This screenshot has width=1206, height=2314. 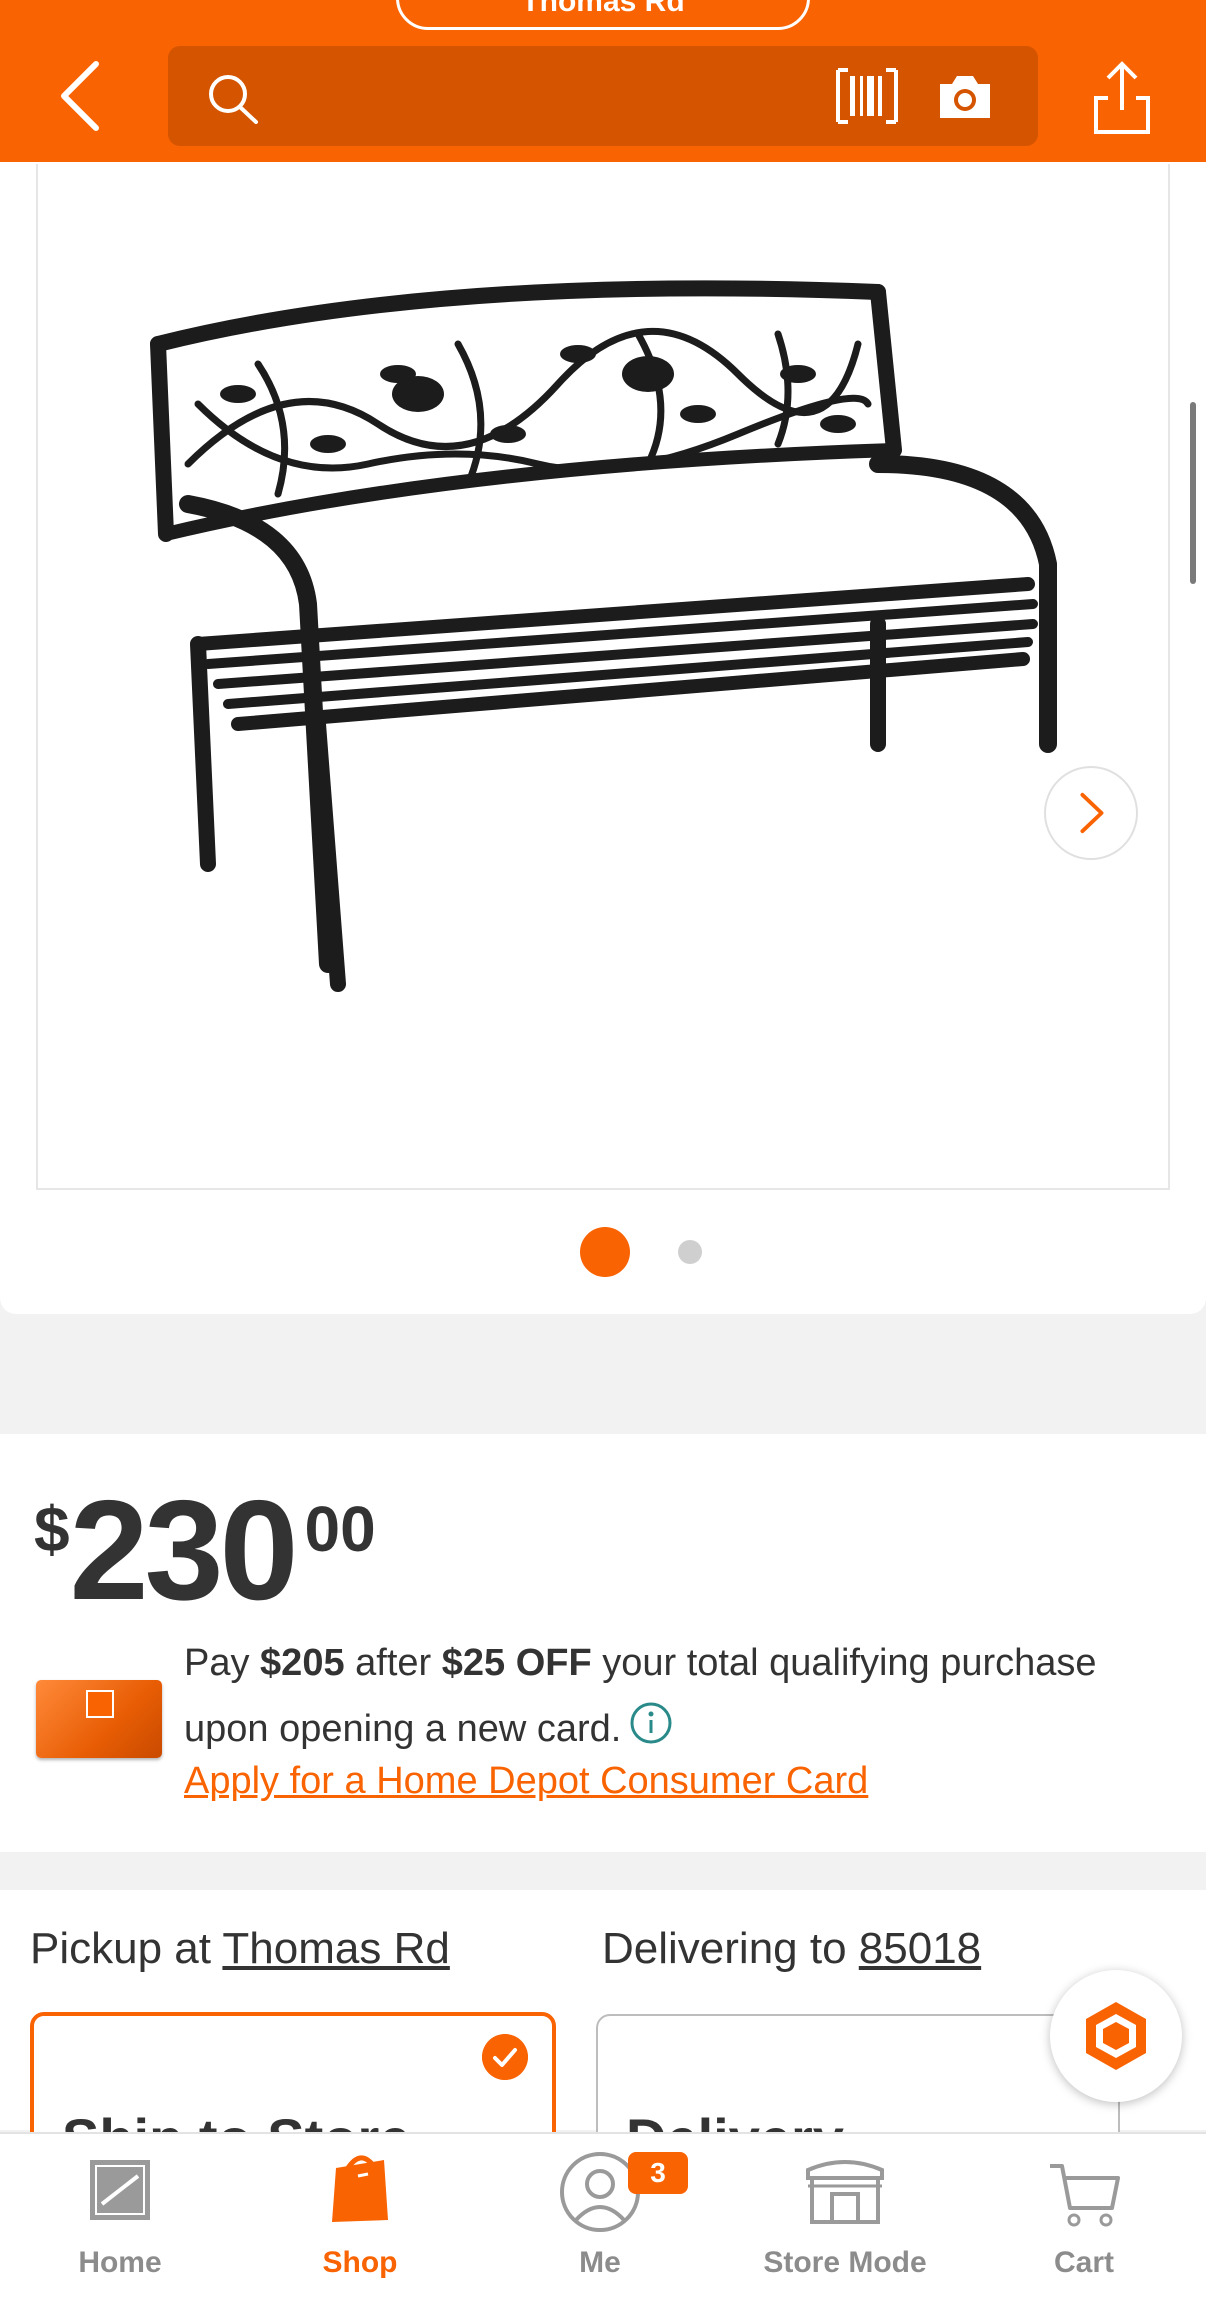 I want to click on price: $ 230 00, so click(x=205, y=1543).